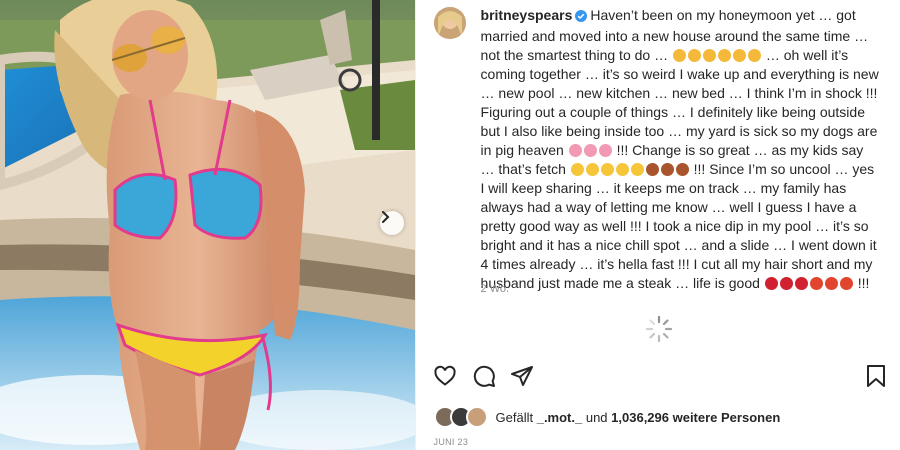 This screenshot has height=450, width=900. I want to click on save-button, so click(876, 378).